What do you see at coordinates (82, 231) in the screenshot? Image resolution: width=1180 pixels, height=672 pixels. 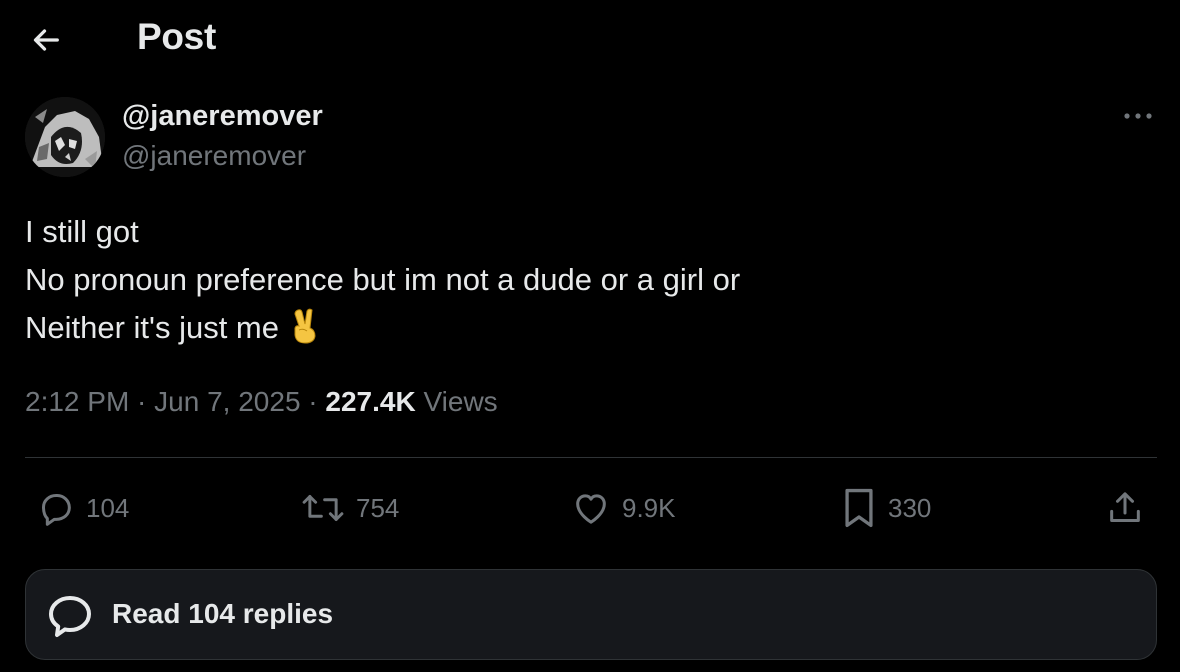 I see `post-line-1: I still got` at bounding box center [82, 231].